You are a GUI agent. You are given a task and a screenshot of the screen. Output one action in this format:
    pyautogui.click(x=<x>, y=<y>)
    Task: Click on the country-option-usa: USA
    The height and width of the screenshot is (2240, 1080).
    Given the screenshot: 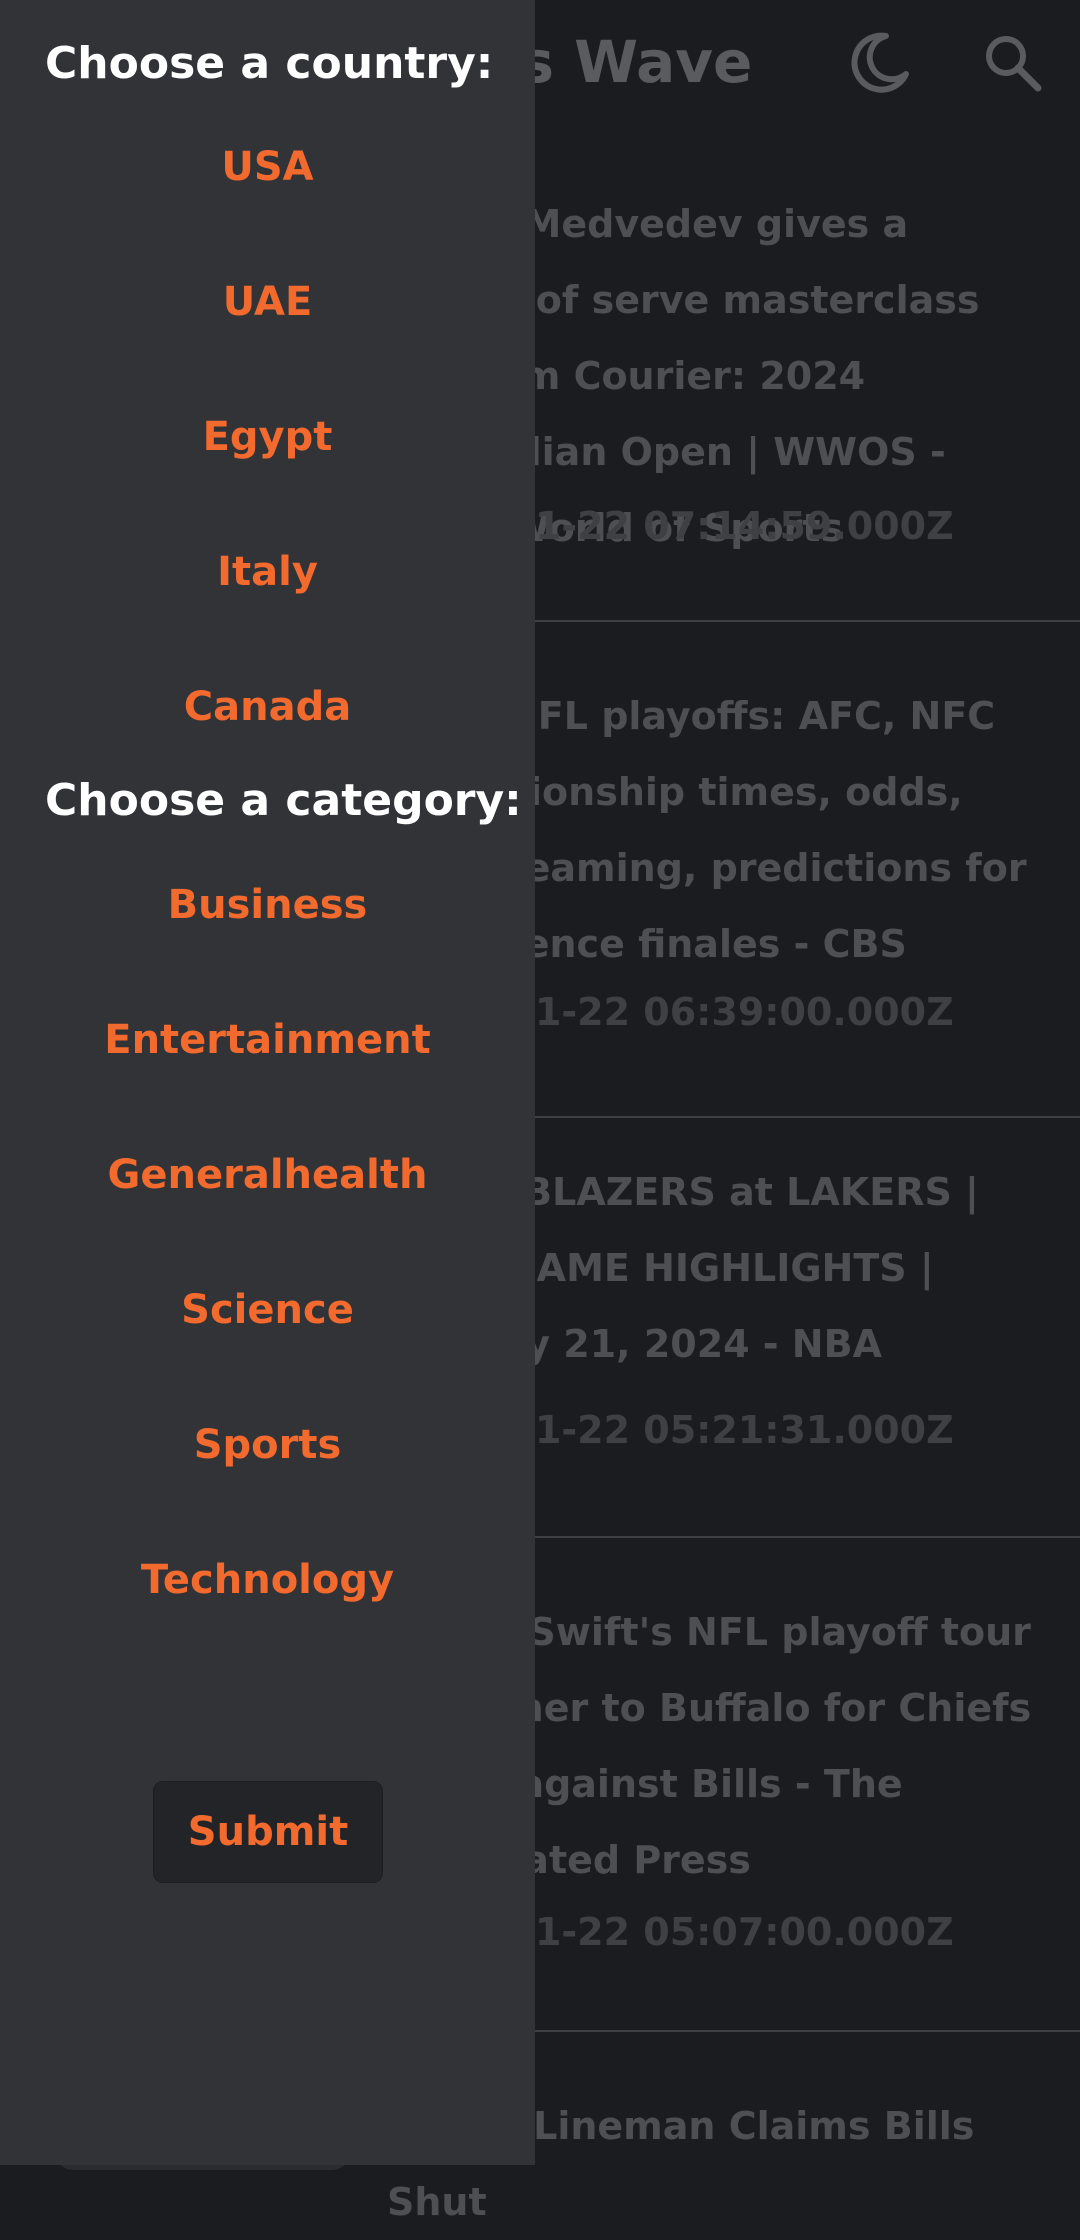 What is the action you would take?
    pyautogui.click(x=267, y=167)
    